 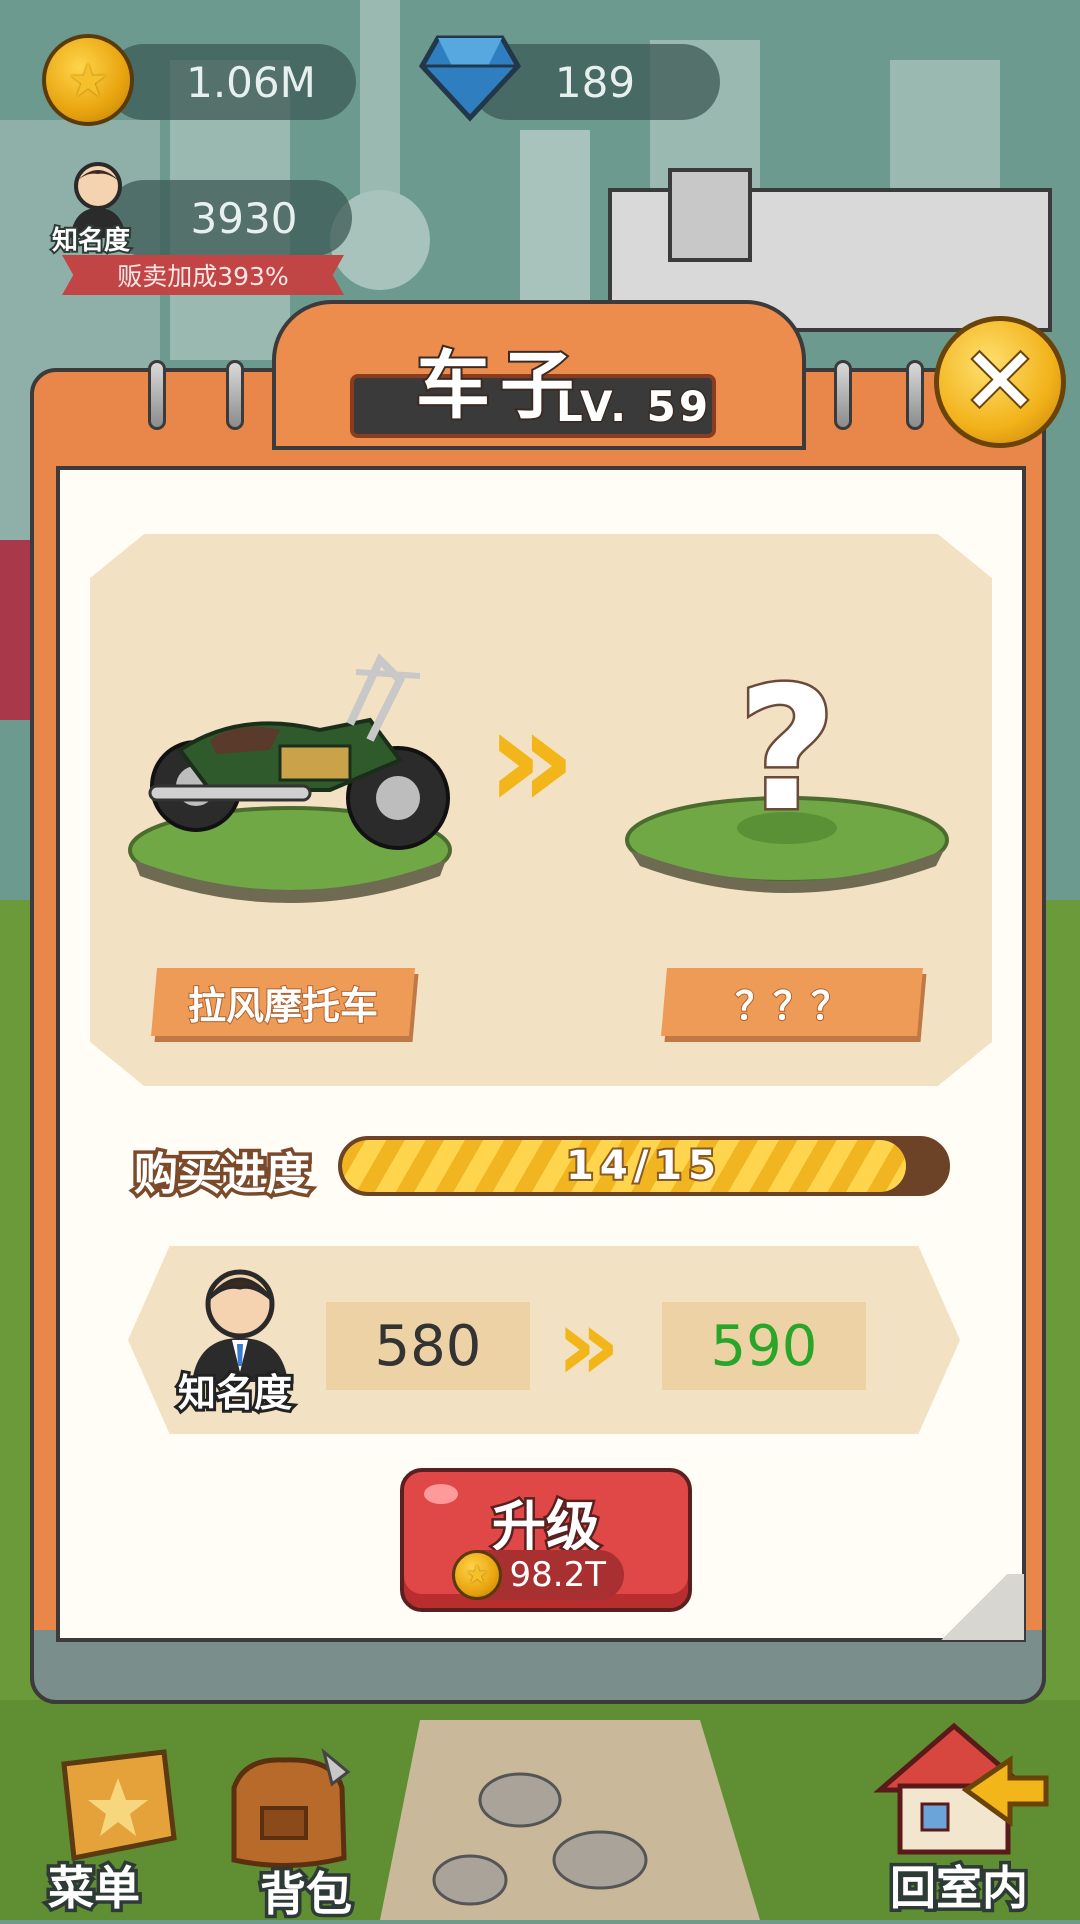 I want to click on menu-book-icon, so click(x=119, y=1805).